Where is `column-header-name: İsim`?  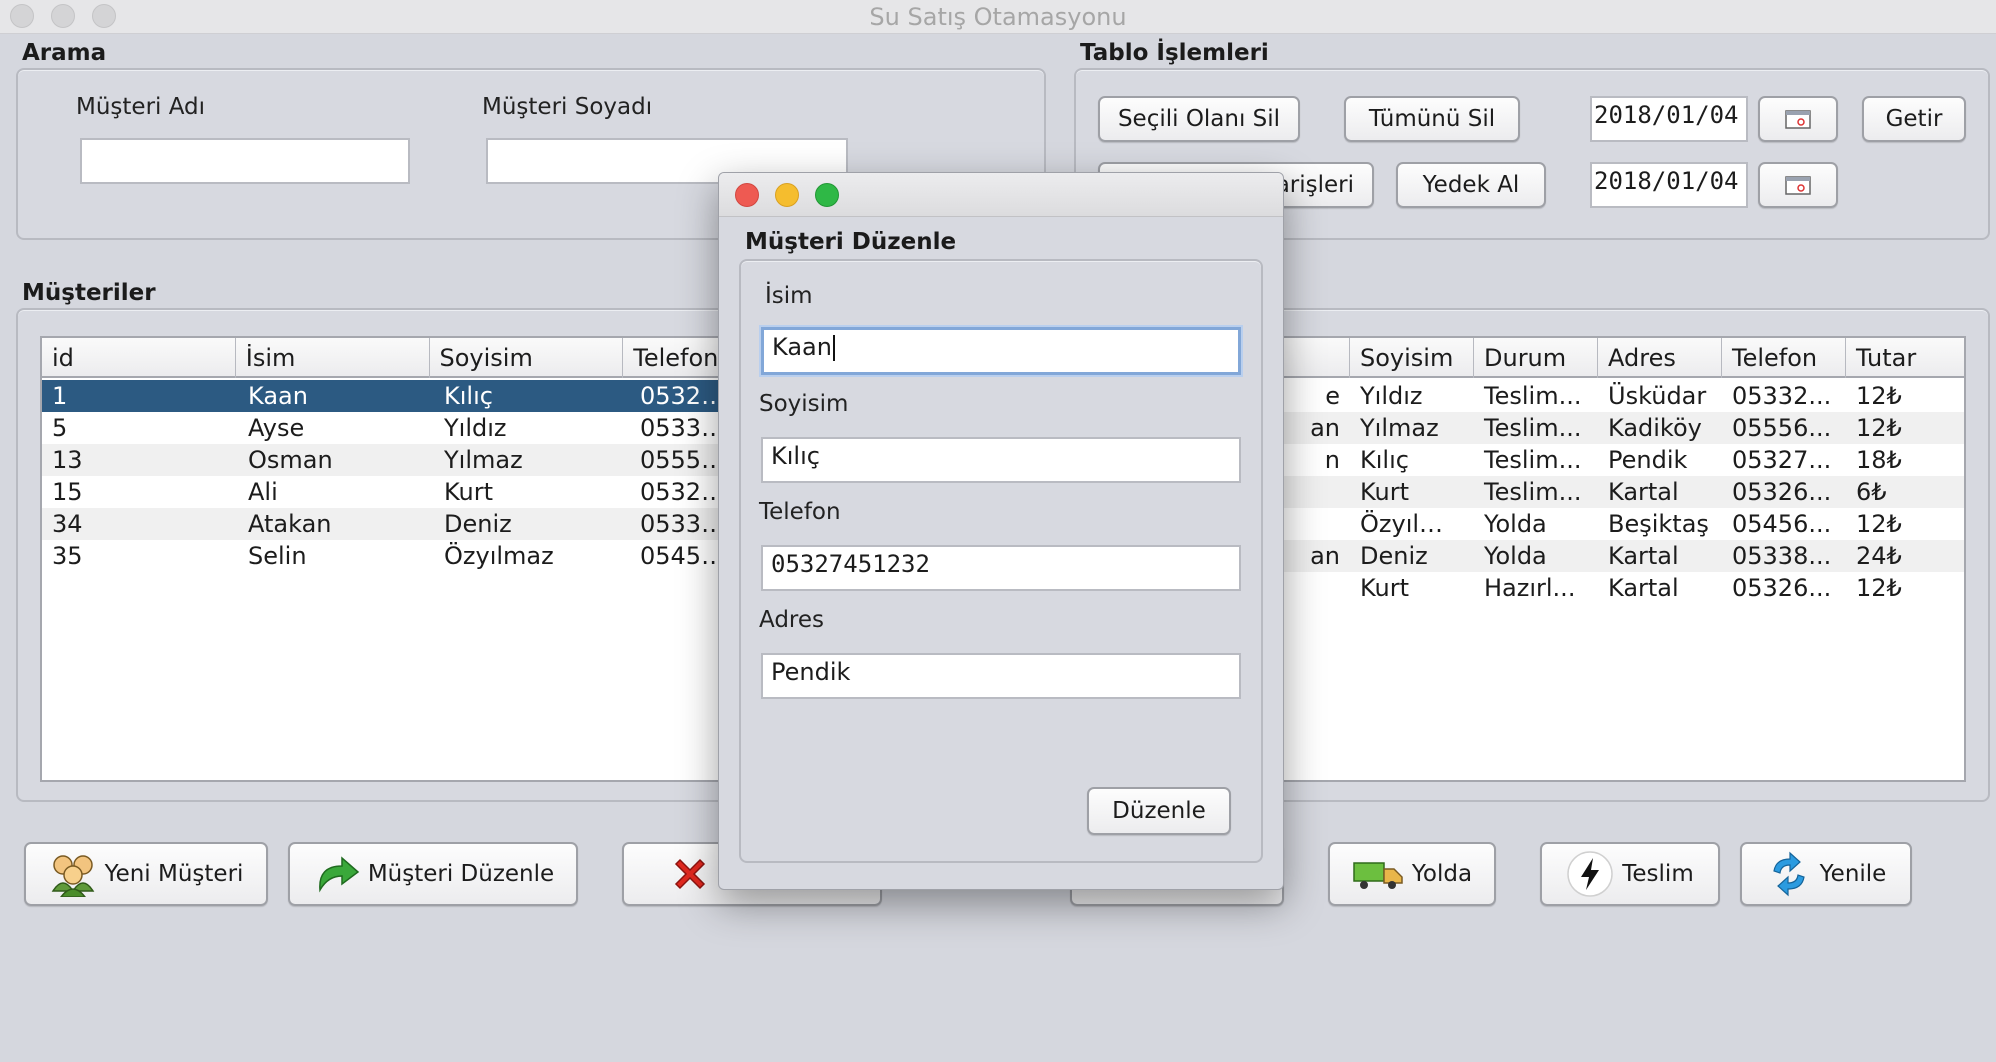
column-header-name: İsim is located at coordinates (333, 358).